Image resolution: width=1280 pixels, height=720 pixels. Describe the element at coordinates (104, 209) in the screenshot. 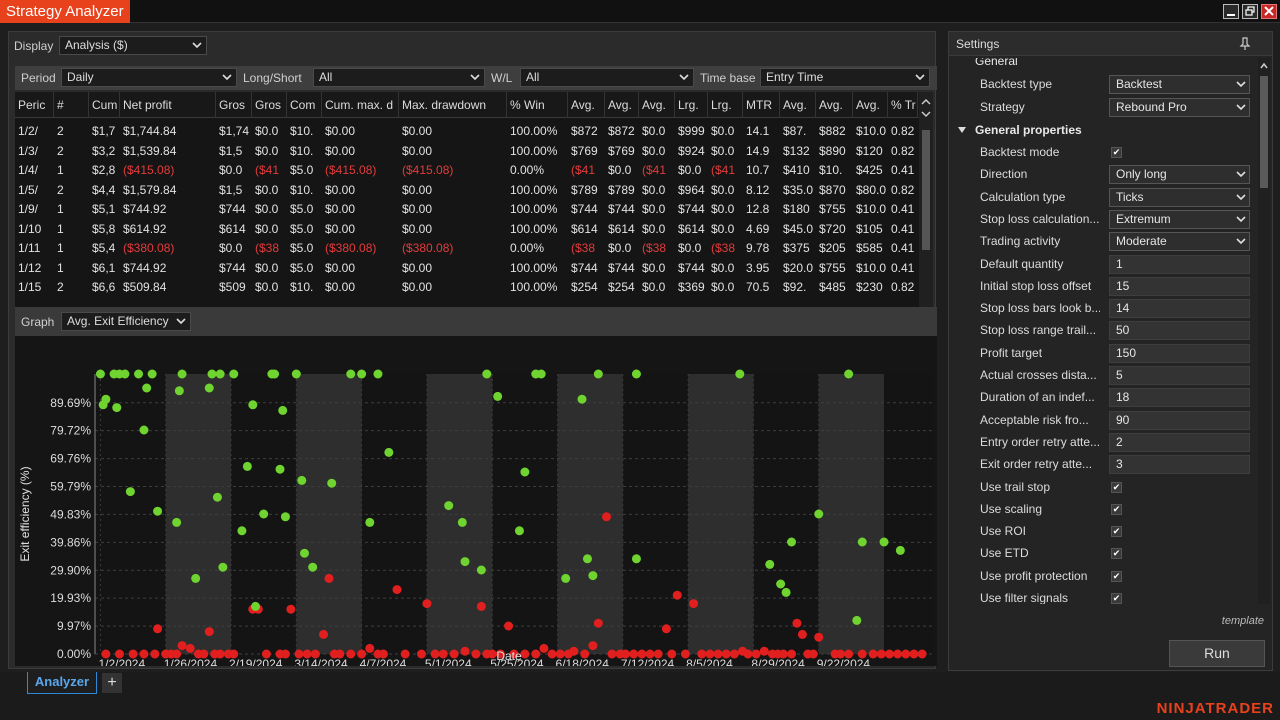

I see `table-cell: $5,1` at that location.